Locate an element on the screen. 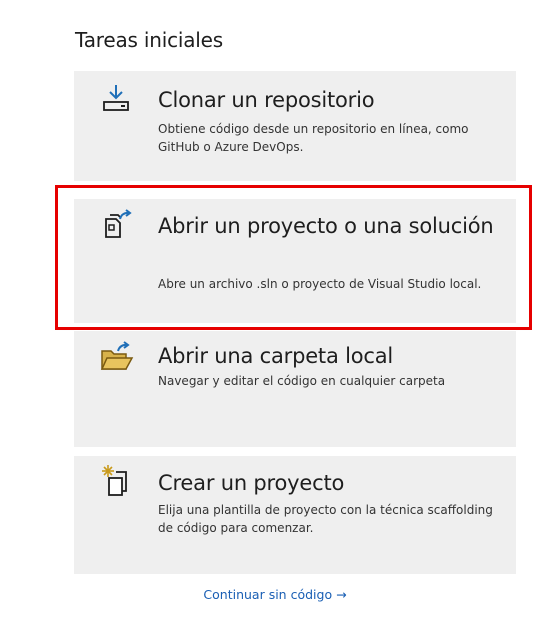 The image size is (550, 623). continue-without-code-link: Continuar sin código → is located at coordinates (275, 594).